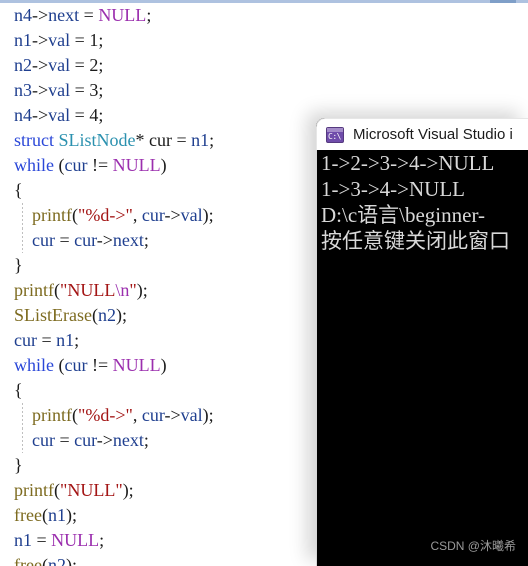 This screenshot has height=566, width=528. What do you see at coordinates (160, 215) in the screenshot?
I see `code-line: printf("%d->", cur->val);` at bounding box center [160, 215].